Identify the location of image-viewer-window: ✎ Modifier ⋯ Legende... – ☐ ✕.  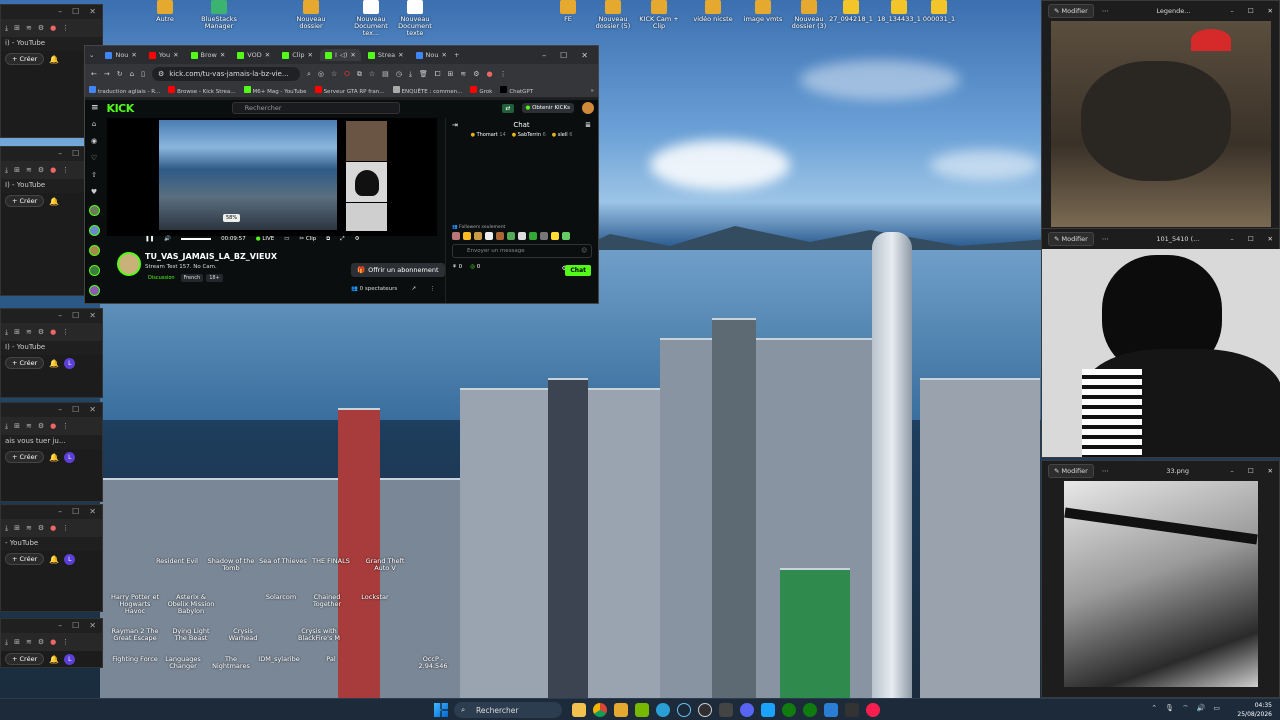
(1160, 116).